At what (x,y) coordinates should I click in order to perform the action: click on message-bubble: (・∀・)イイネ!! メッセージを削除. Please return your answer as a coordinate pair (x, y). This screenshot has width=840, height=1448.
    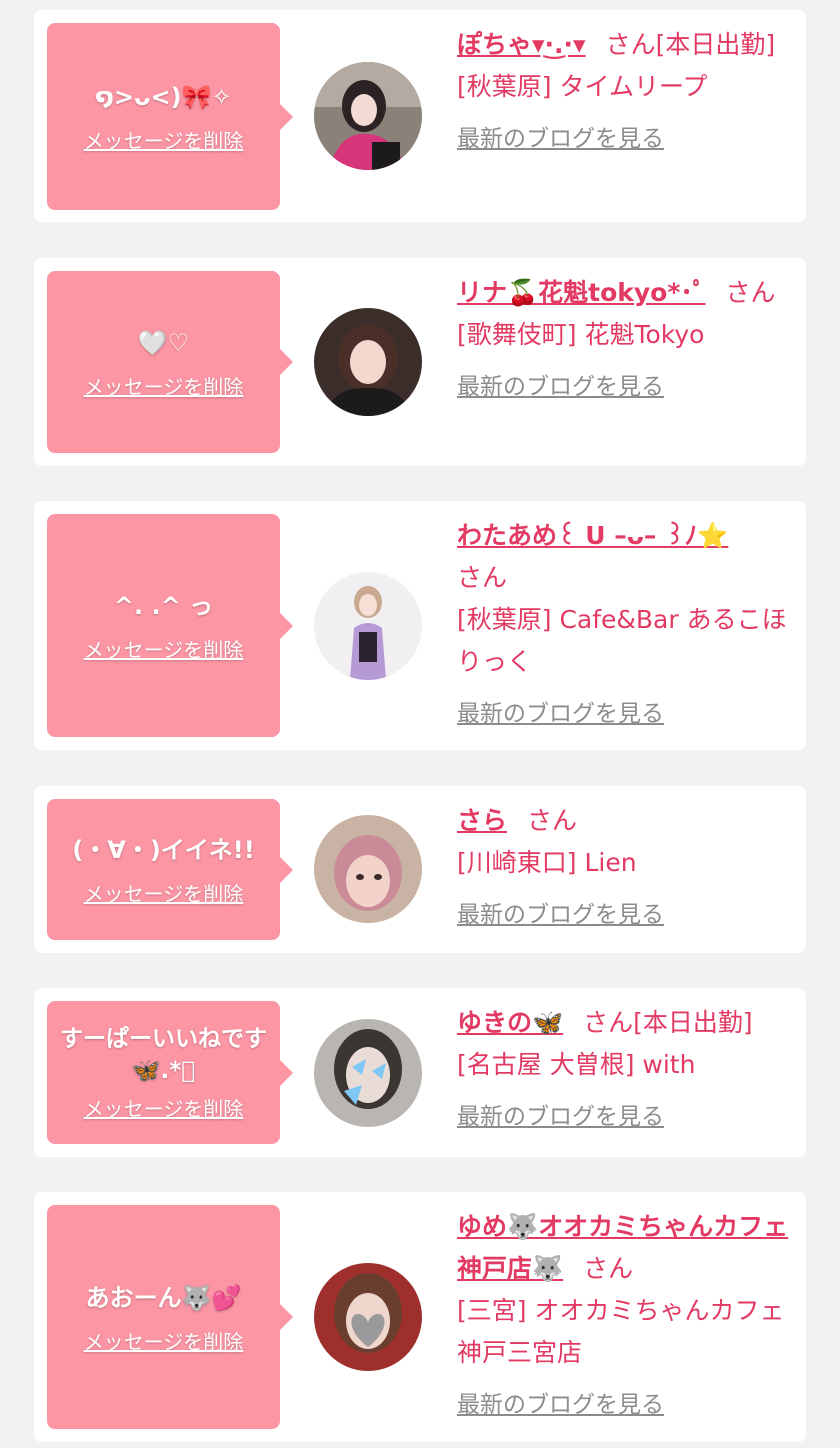
    Looking at the image, I should click on (170, 869).